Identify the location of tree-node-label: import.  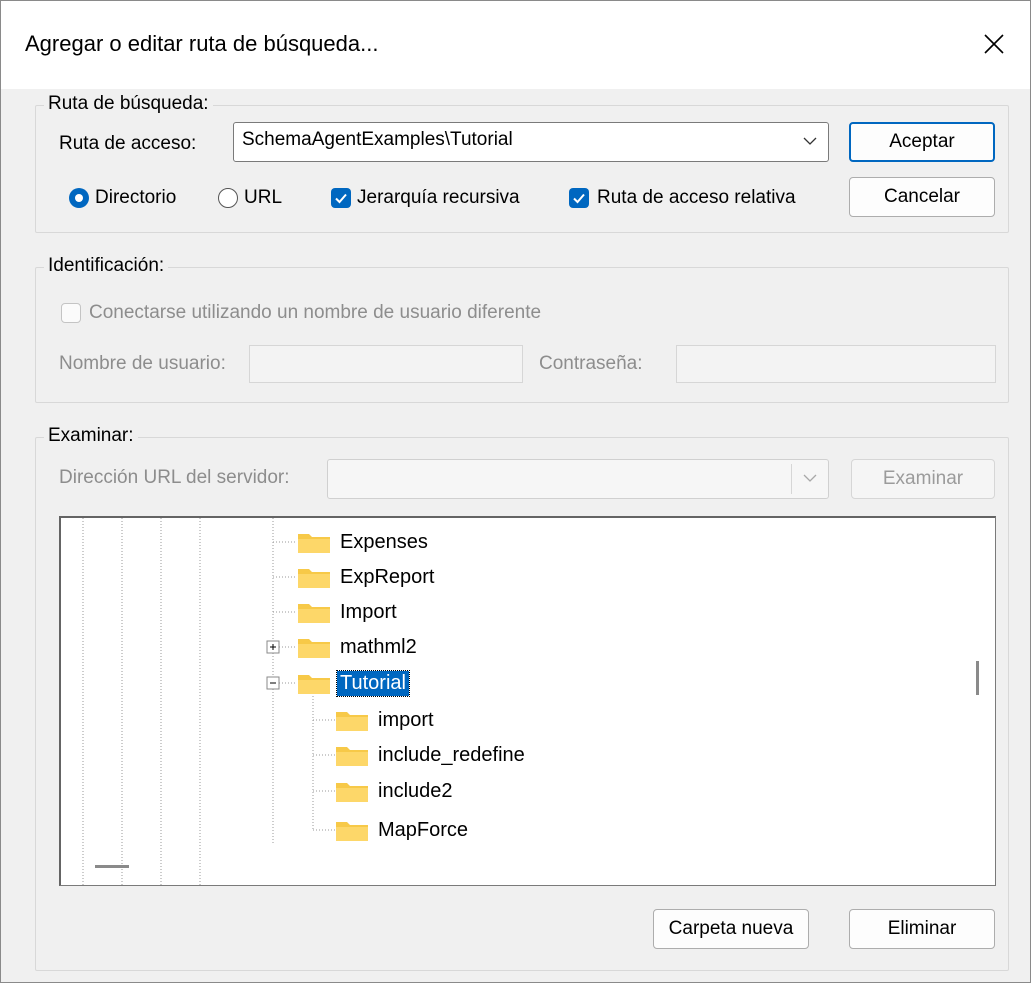
(406, 719).